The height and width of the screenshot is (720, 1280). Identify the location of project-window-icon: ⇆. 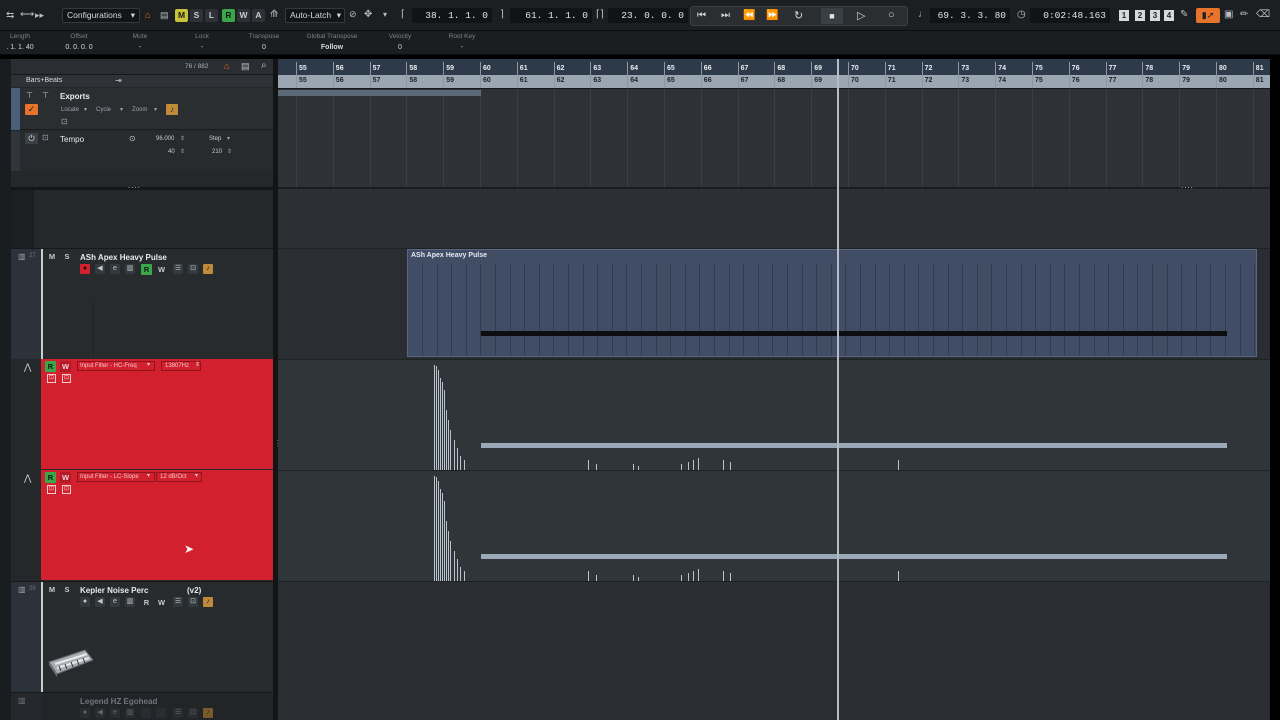
(10, 15).